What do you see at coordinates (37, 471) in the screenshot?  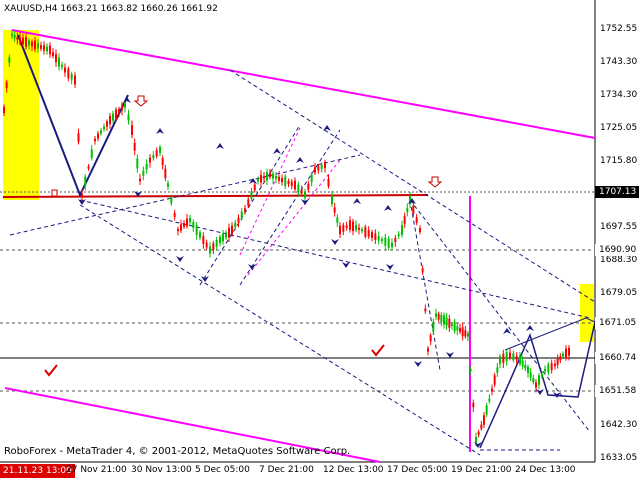 I see `current-time-label: 21.11.23 13:00` at bounding box center [37, 471].